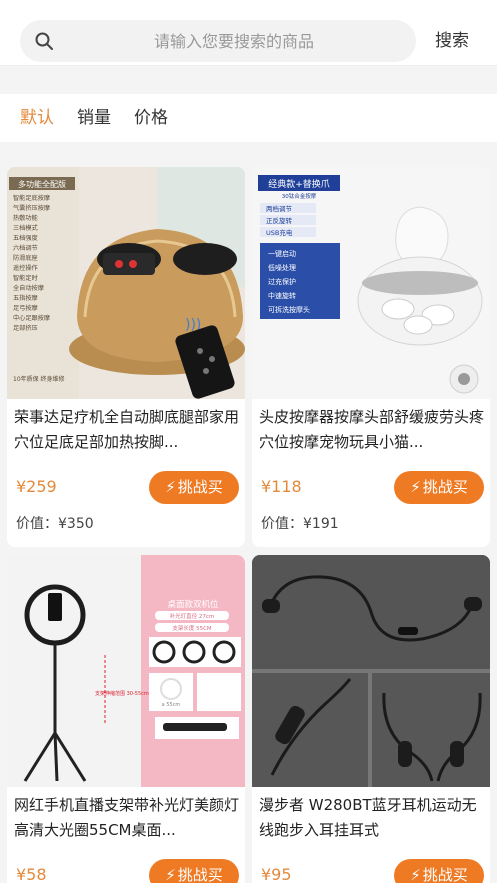  I want to click on svg-text: 全自动按摩, so click(28, 288).